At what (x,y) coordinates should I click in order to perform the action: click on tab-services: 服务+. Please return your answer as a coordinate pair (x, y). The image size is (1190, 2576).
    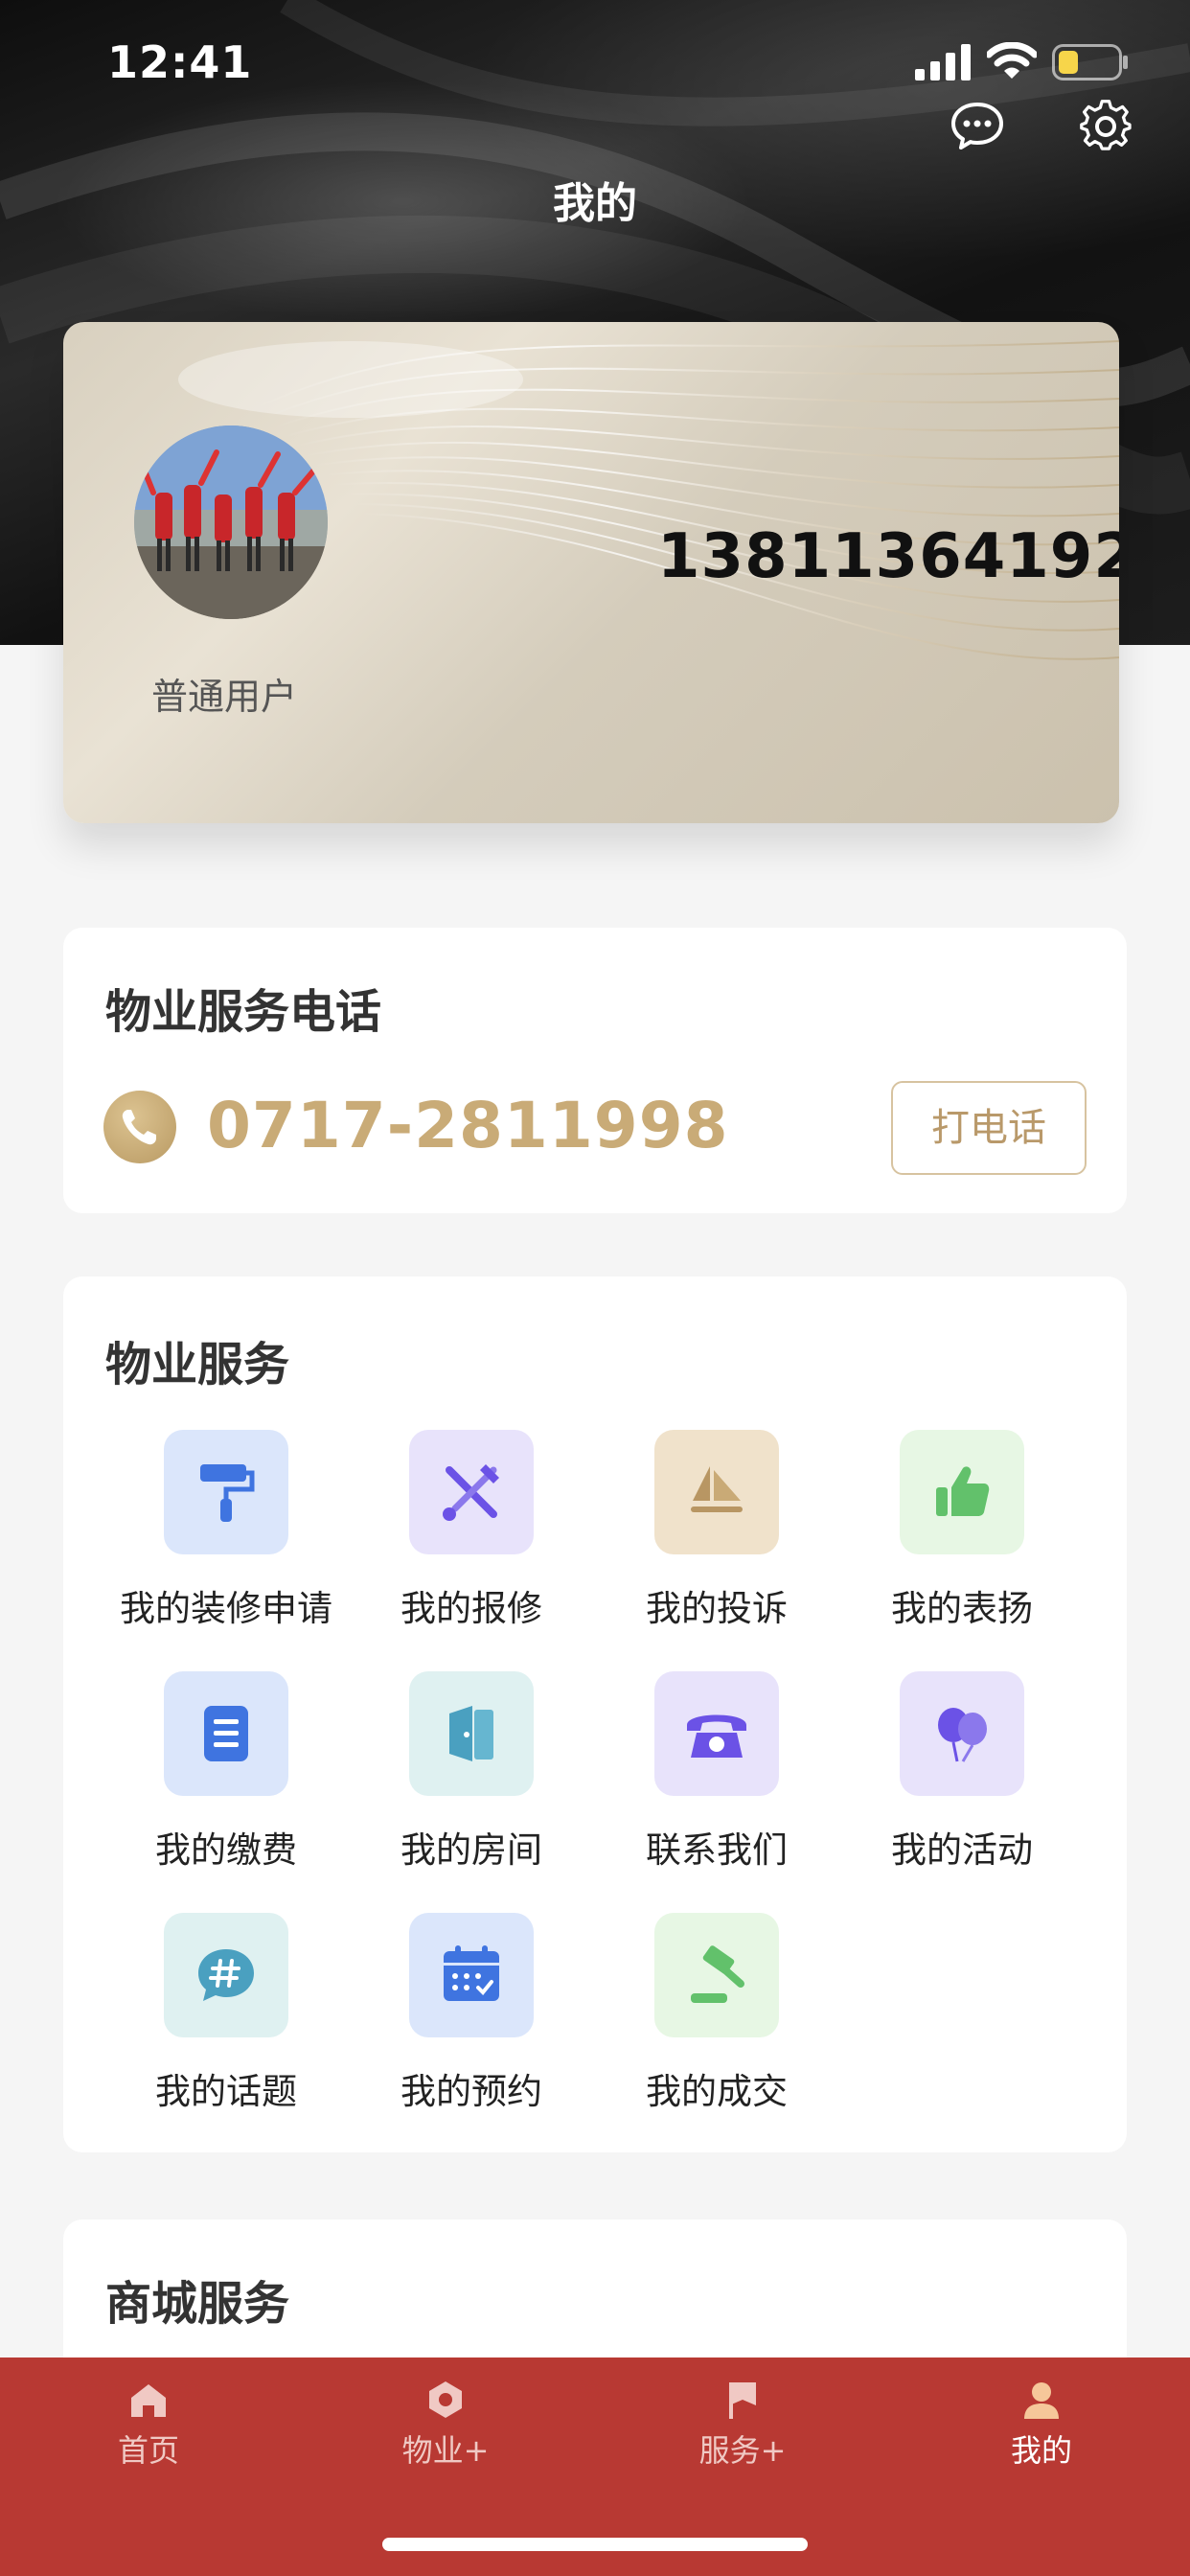
    Looking at the image, I should click on (743, 2436).